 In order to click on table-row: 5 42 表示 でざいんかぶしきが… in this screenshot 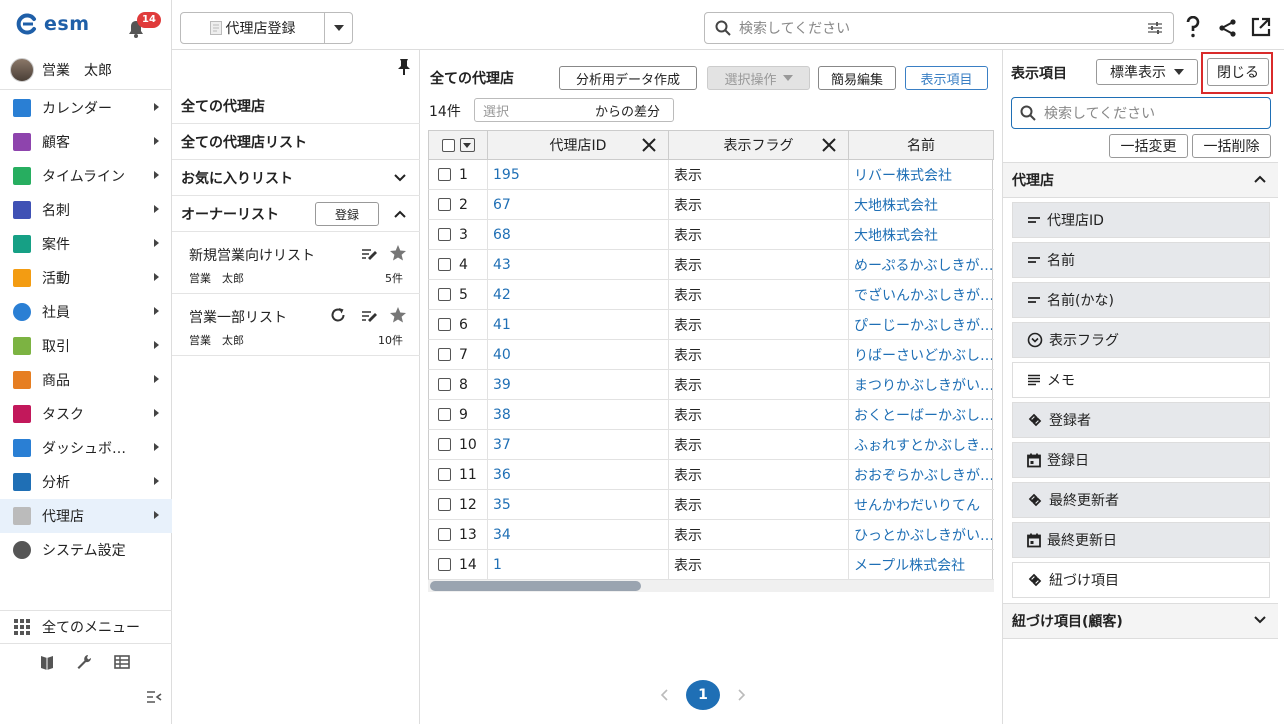, I will do `click(711, 295)`.